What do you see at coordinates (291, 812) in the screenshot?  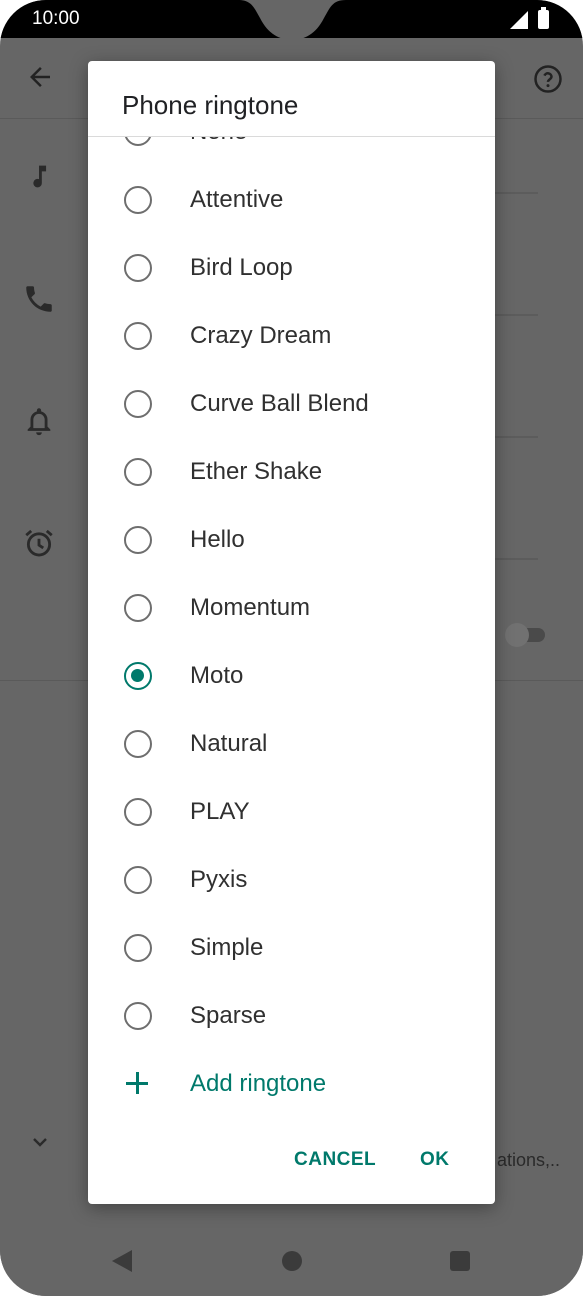 I see `ringtone-option: PLAY` at bounding box center [291, 812].